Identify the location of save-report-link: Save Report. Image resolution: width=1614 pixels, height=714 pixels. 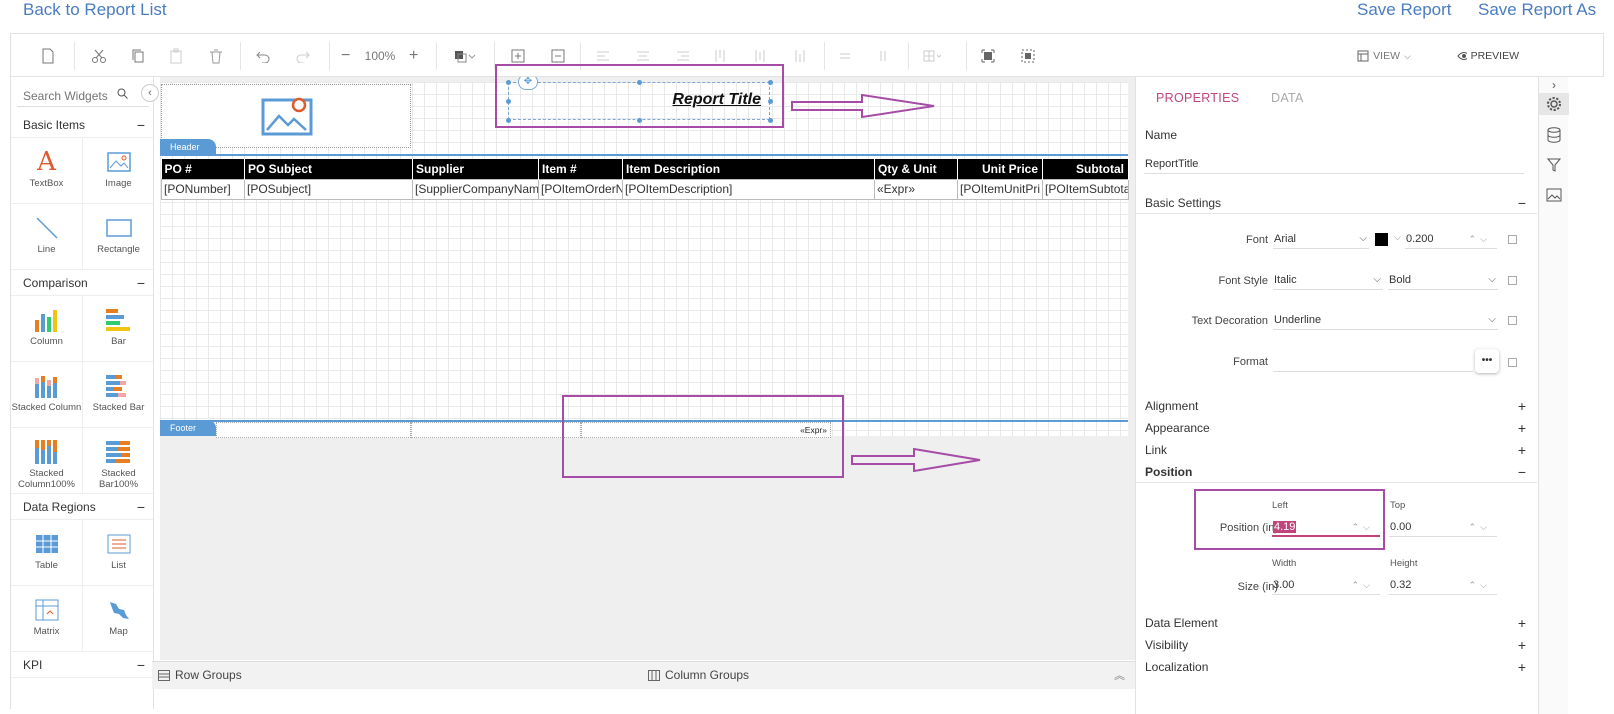
(1404, 10).